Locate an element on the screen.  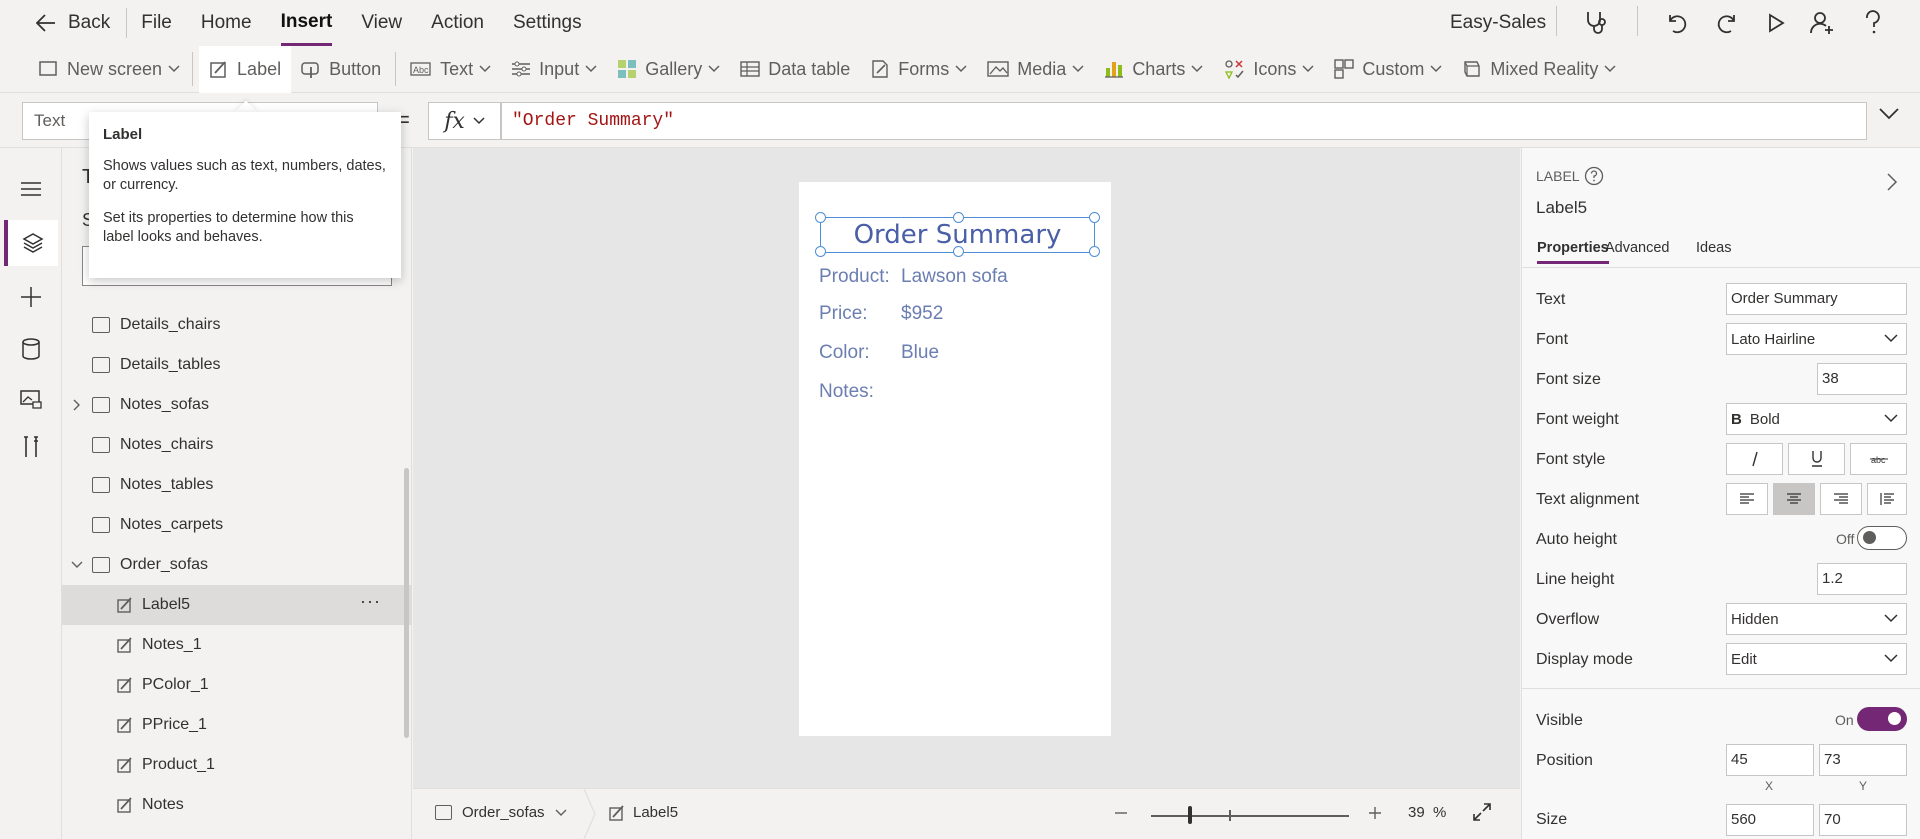
tree-item-pprice-1: PPrice_1 is located at coordinates (237, 725).